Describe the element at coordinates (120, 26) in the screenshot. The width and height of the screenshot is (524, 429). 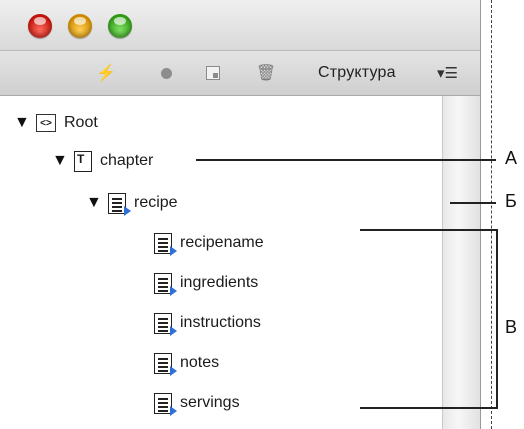
I see `zoom-button` at that location.